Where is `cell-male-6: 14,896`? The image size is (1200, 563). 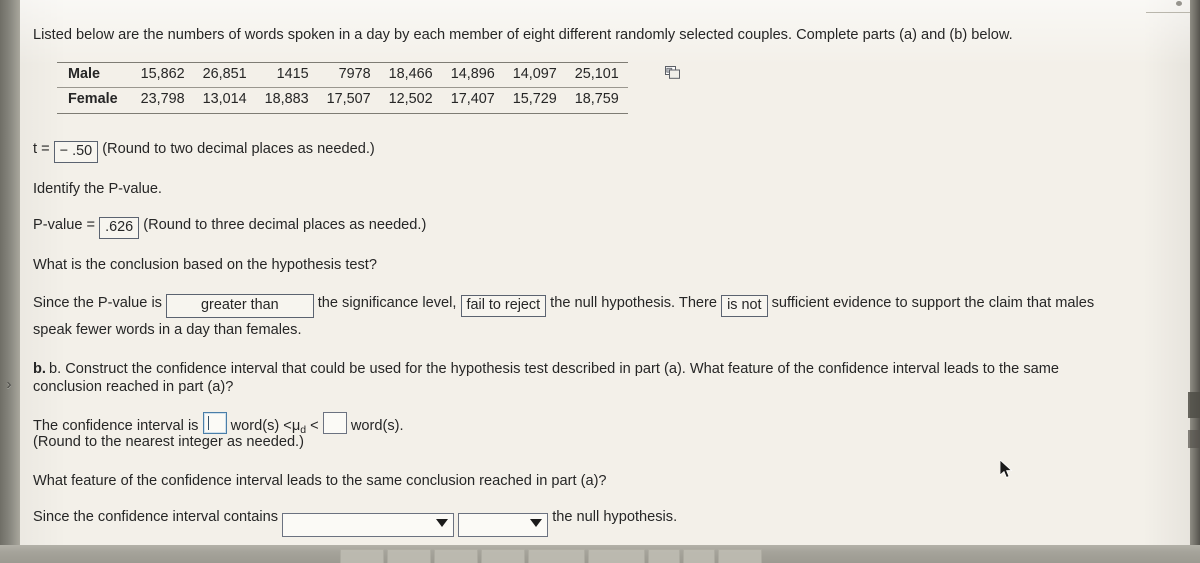
cell-male-6: 14,896 is located at coordinates (472, 74).